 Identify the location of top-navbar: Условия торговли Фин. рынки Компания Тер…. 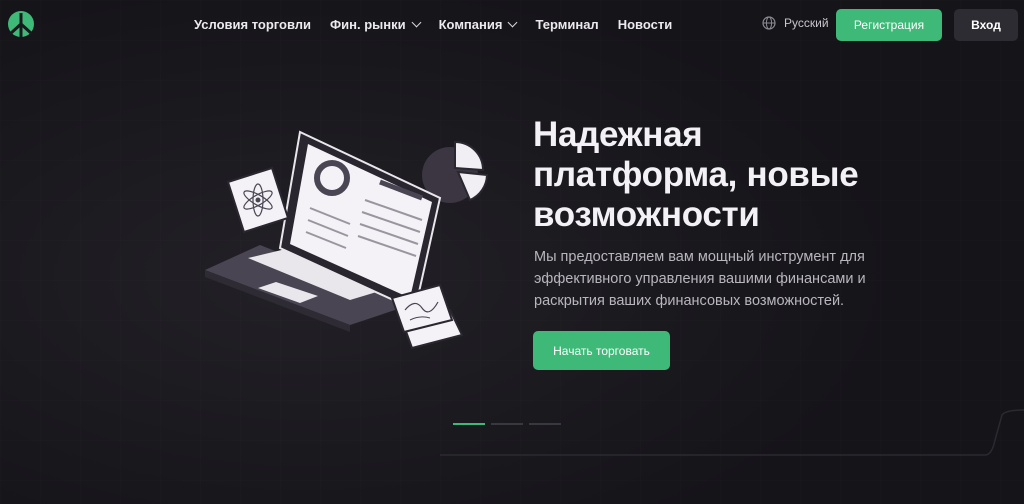
(512, 25).